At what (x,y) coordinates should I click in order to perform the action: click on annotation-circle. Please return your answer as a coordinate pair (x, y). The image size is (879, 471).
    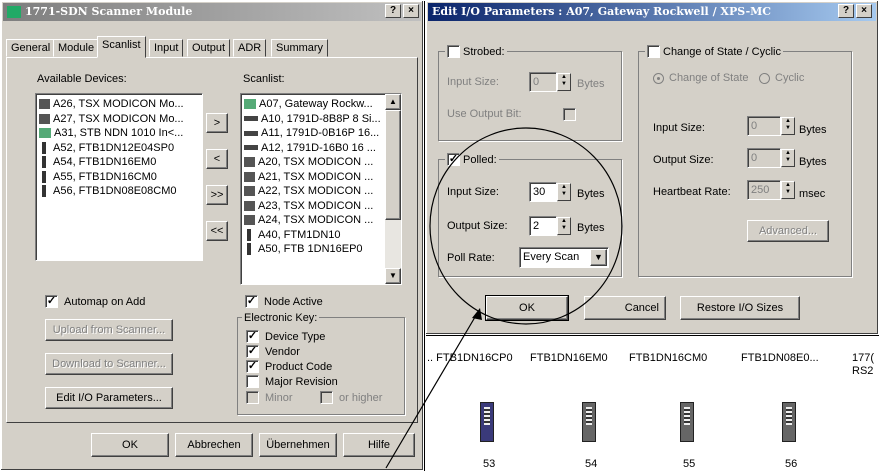
    Looking at the image, I should click on (526, 226).